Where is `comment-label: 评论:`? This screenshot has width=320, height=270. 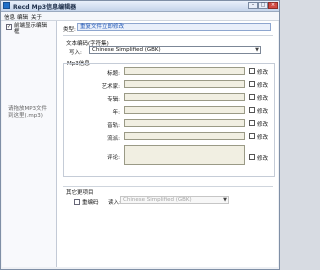
comment-label: 评论: is located at coordinates (113, 158).